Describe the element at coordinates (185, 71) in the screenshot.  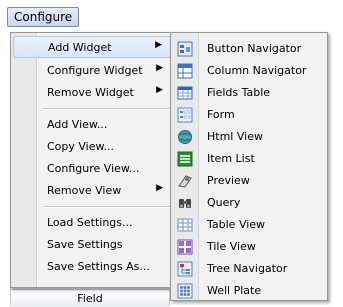
I see `column-navigator-icon` at that location.